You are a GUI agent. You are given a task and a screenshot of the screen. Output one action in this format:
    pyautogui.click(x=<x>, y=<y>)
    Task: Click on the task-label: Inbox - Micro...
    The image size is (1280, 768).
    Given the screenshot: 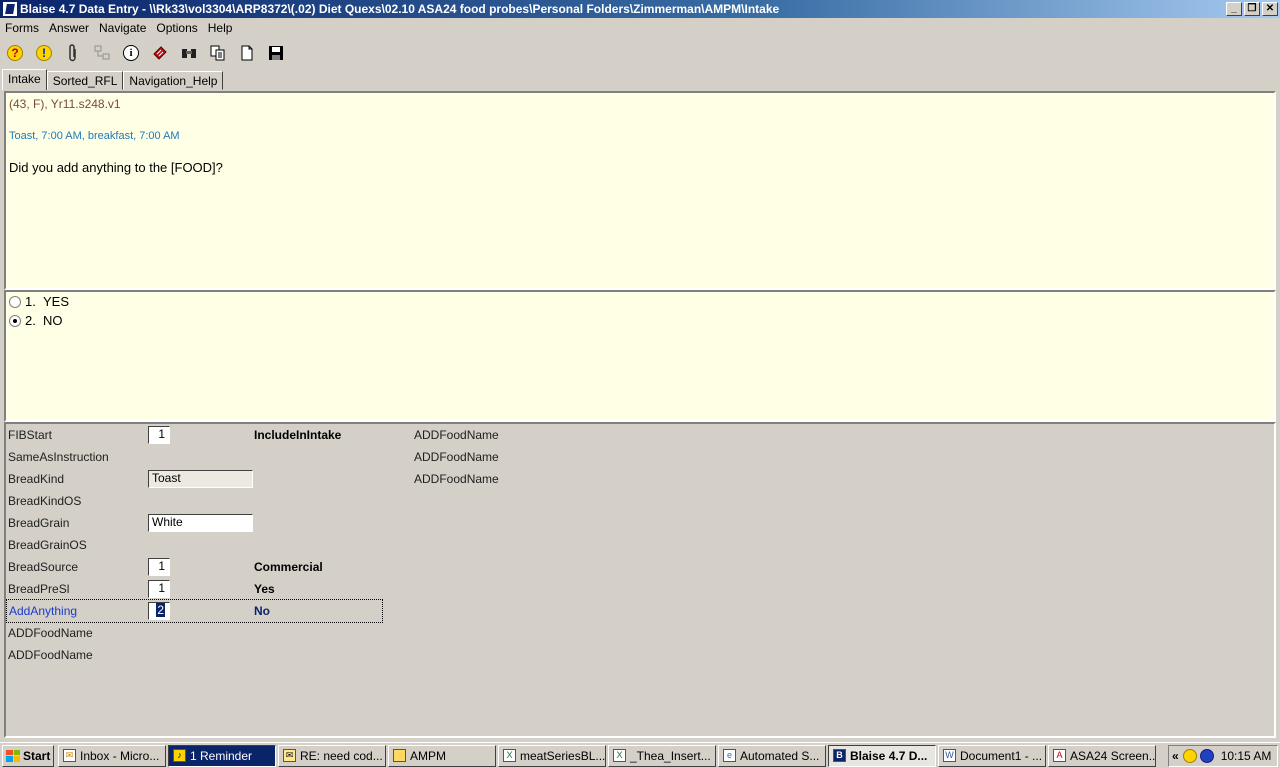 What is the action you would take?
    pyautogui.click(x=120, y=755)
    